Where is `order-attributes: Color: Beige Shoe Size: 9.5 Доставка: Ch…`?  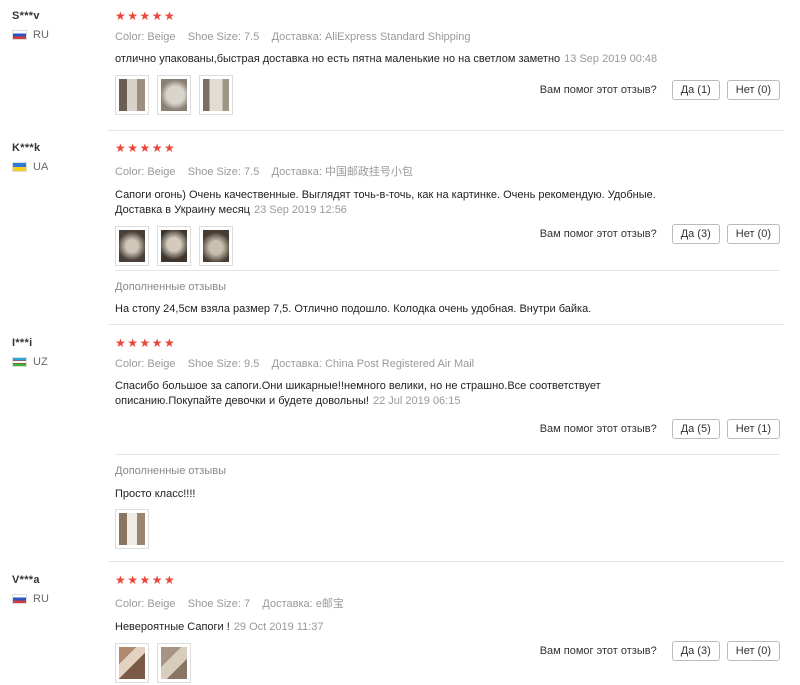 order-attributes: Color: Beige Shoe Size: 9.5 Доставка: Ch… is located at coordinates (447, 364).